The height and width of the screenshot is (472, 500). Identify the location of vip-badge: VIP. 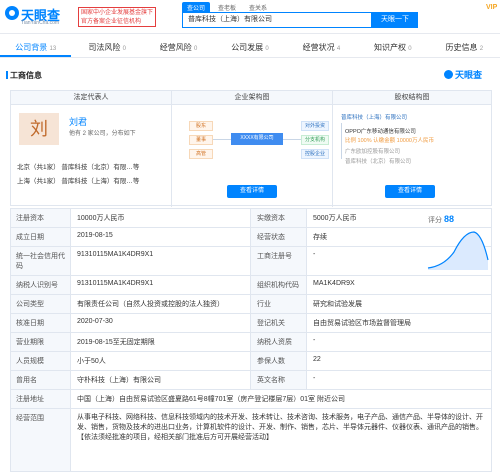
(491, 7).